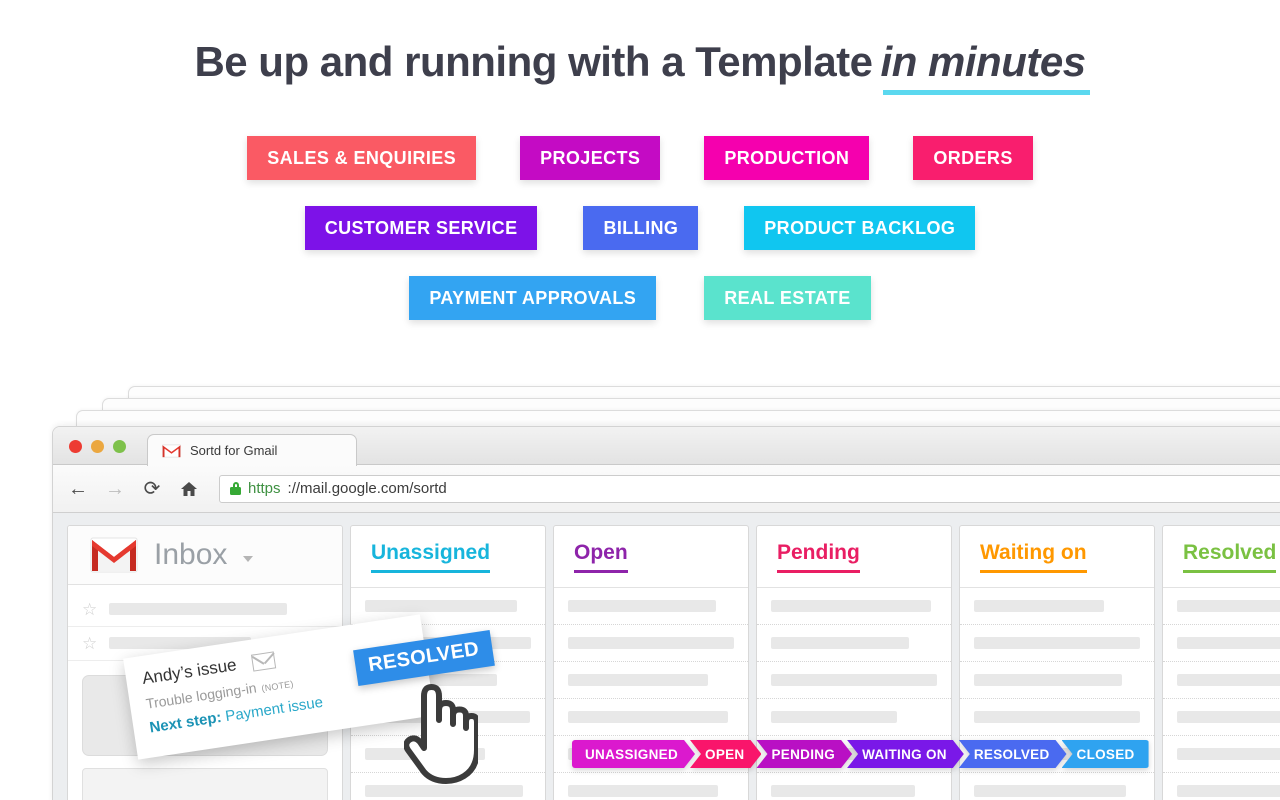 The image size is (1280, 800). I want to click on kanban-column-resolved: Resolved, so click(1221, 662).